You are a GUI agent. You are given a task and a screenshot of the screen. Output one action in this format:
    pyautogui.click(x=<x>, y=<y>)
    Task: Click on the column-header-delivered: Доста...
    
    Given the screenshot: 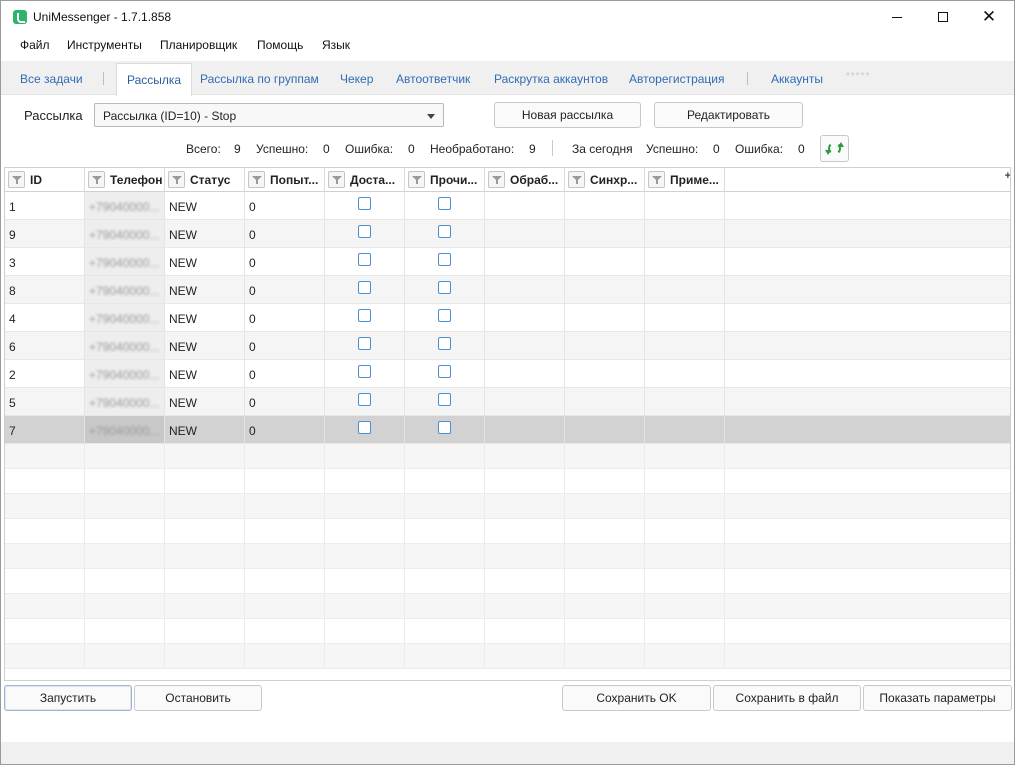 What is the action you would take?
    pyautogui.click(x=365, y=180)
    